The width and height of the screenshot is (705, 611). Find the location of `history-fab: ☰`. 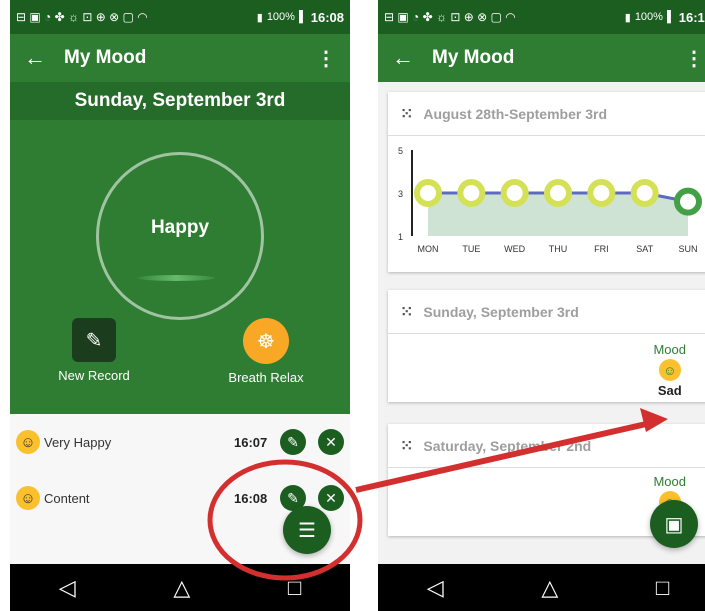

history-fab: ☰ is located at coordinates (307, 530).